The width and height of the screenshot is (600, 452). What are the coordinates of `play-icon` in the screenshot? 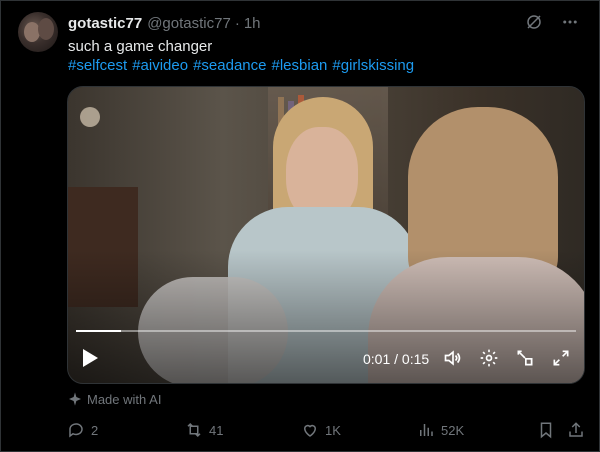 It's located at (91, 359).